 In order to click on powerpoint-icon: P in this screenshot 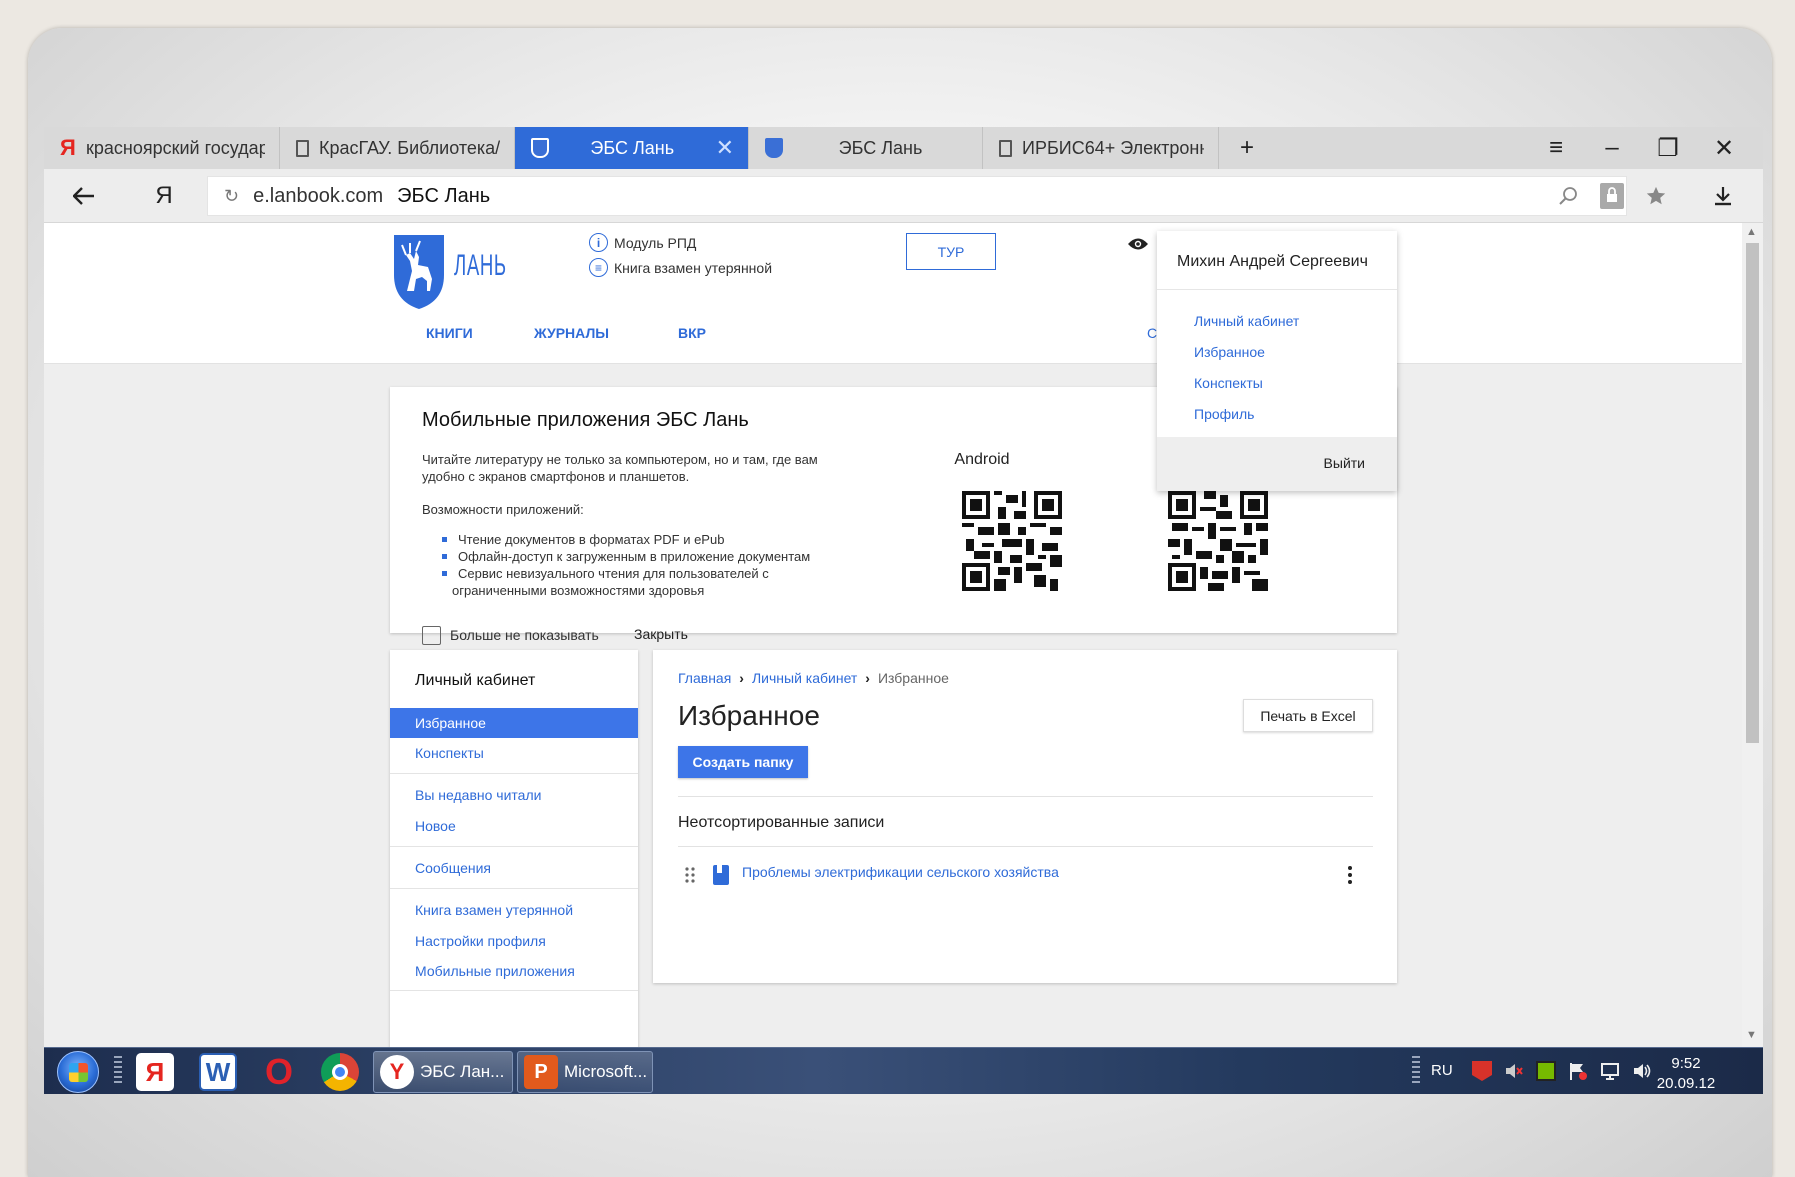, I will do `click(541, 1072)`.